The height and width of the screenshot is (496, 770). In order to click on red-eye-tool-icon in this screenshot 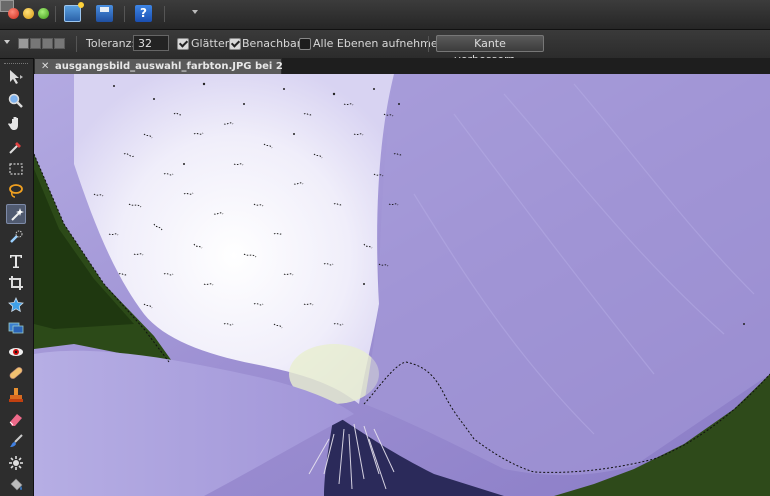, I will do `click(16, 352)`.